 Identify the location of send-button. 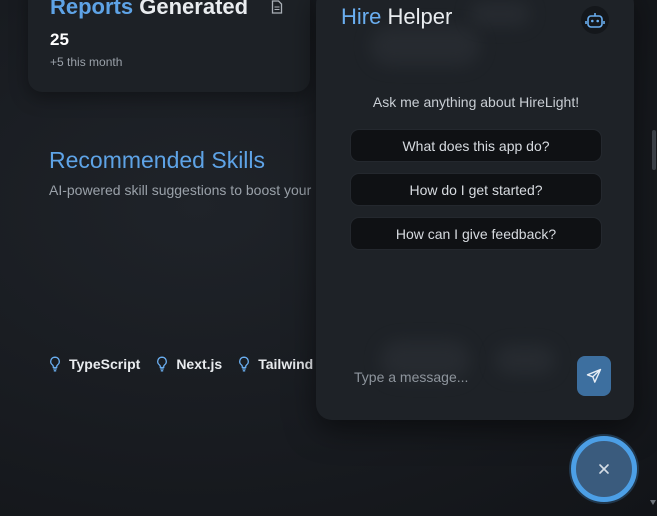
(594, 376).